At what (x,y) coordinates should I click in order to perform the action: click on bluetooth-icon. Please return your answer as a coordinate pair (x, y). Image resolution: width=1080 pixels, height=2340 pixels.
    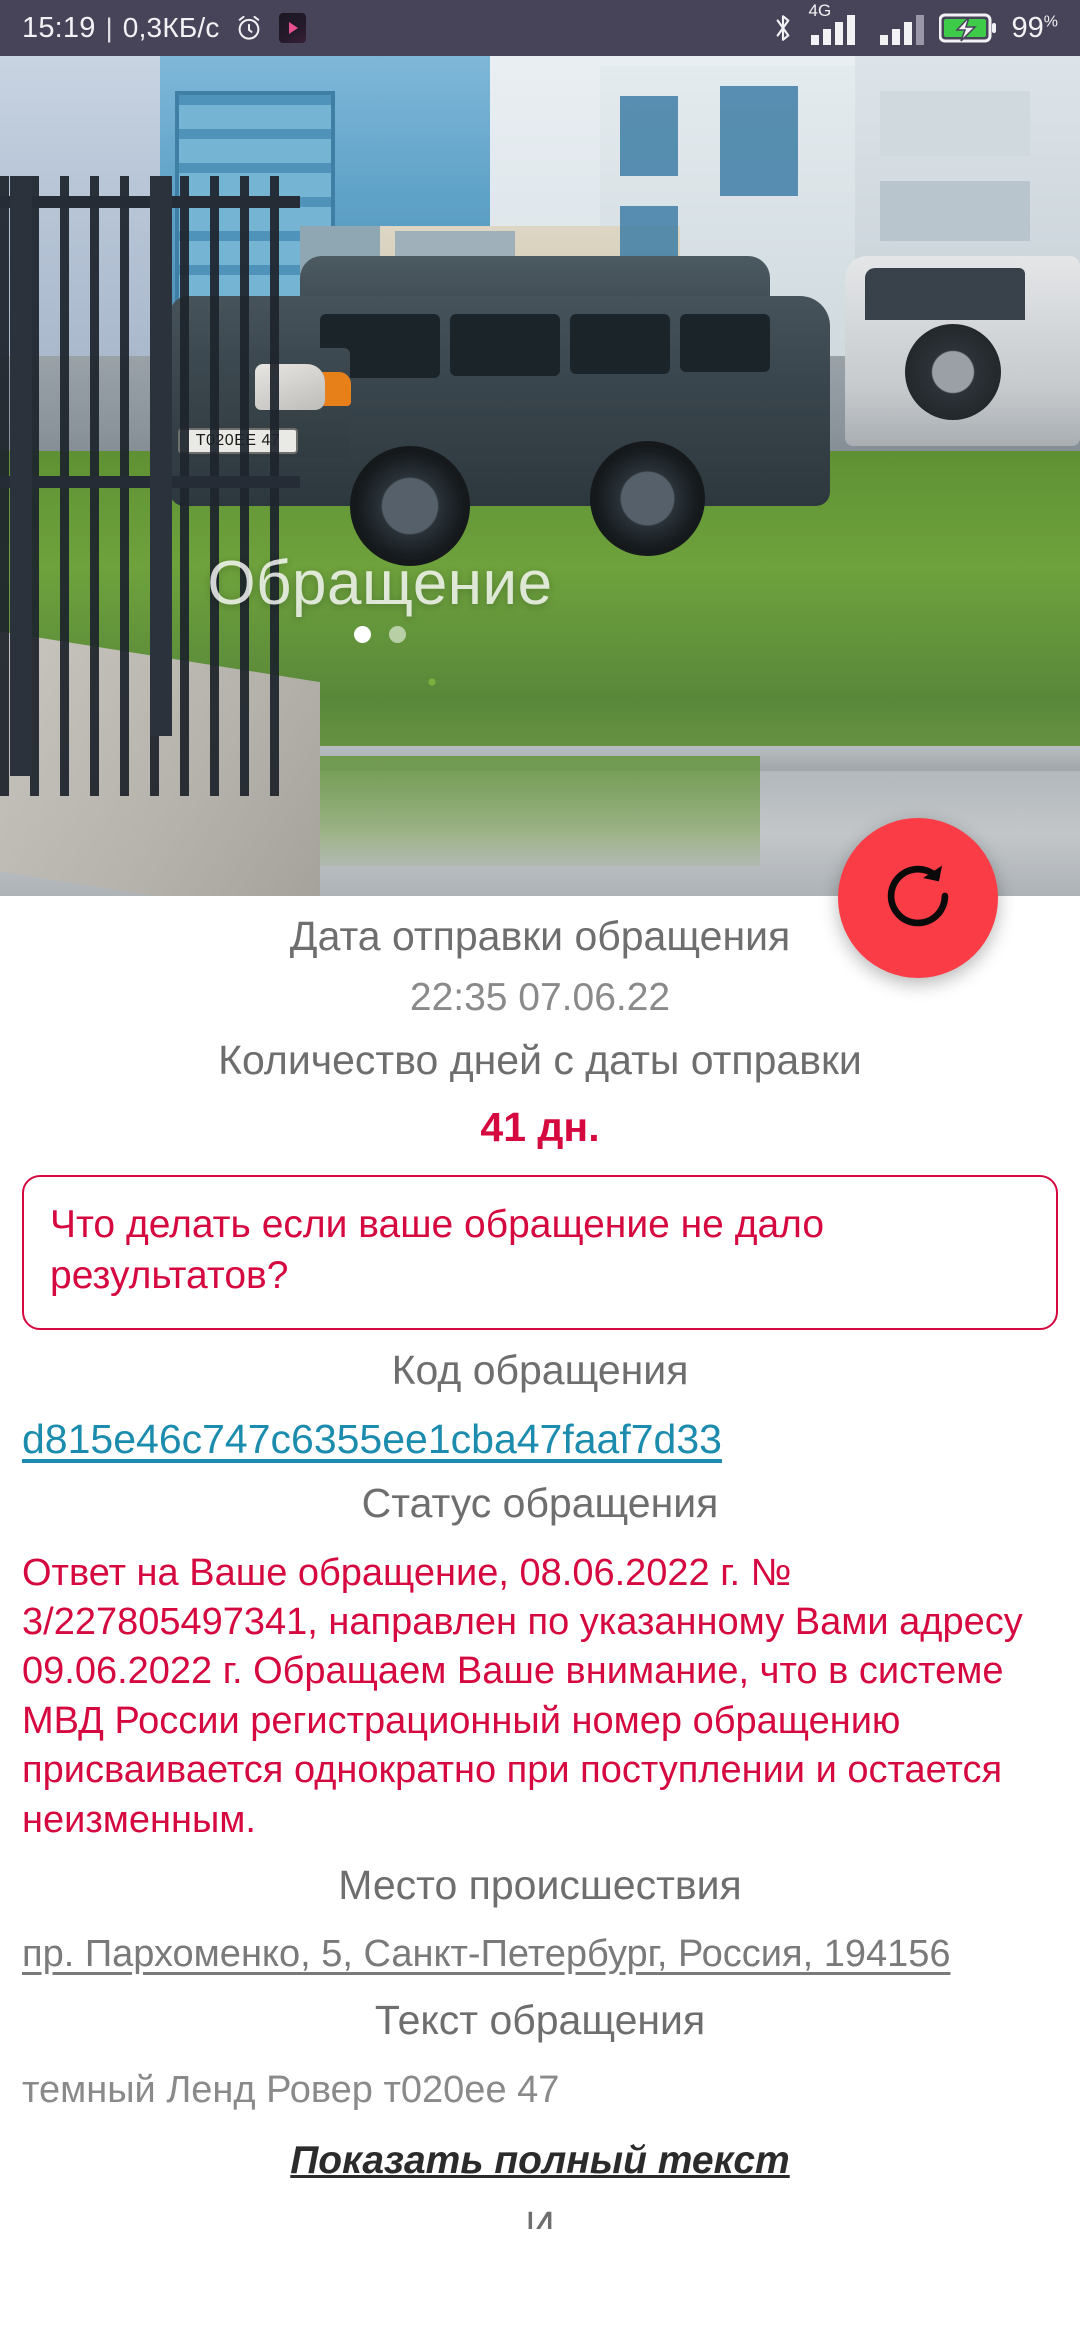
    Looking at the image, I should click on (783, 28).